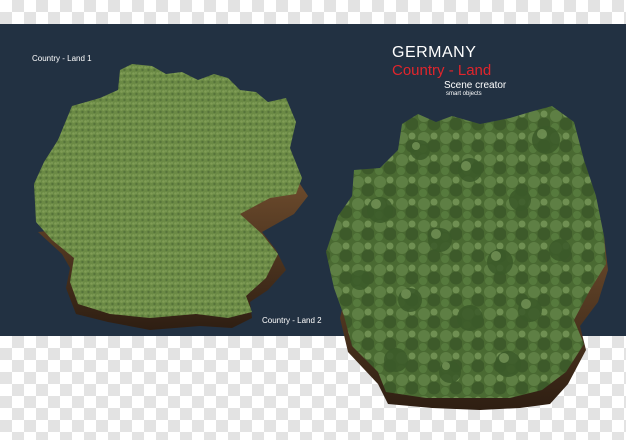 The image size is (626, 440). Describe the element at coordinates (464, 94) in the screenshot. I see `smart-objects-text: smart objects` at that location.